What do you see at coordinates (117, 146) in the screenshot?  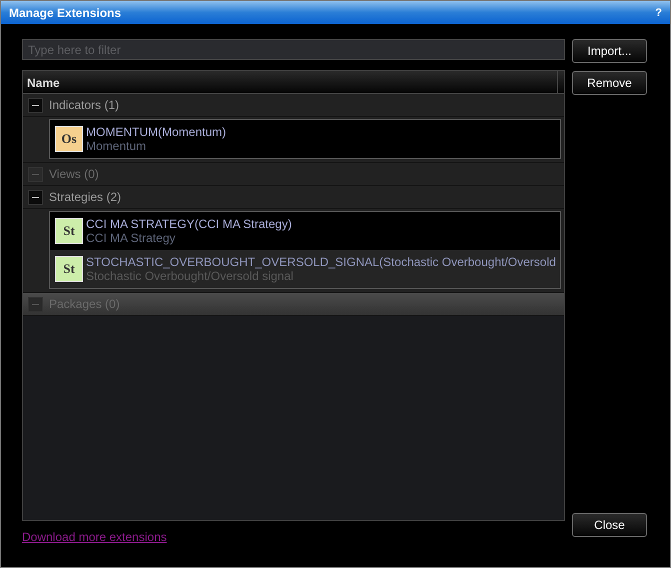 I see `extension-description: Momentum` at bounding box center [117, 146].